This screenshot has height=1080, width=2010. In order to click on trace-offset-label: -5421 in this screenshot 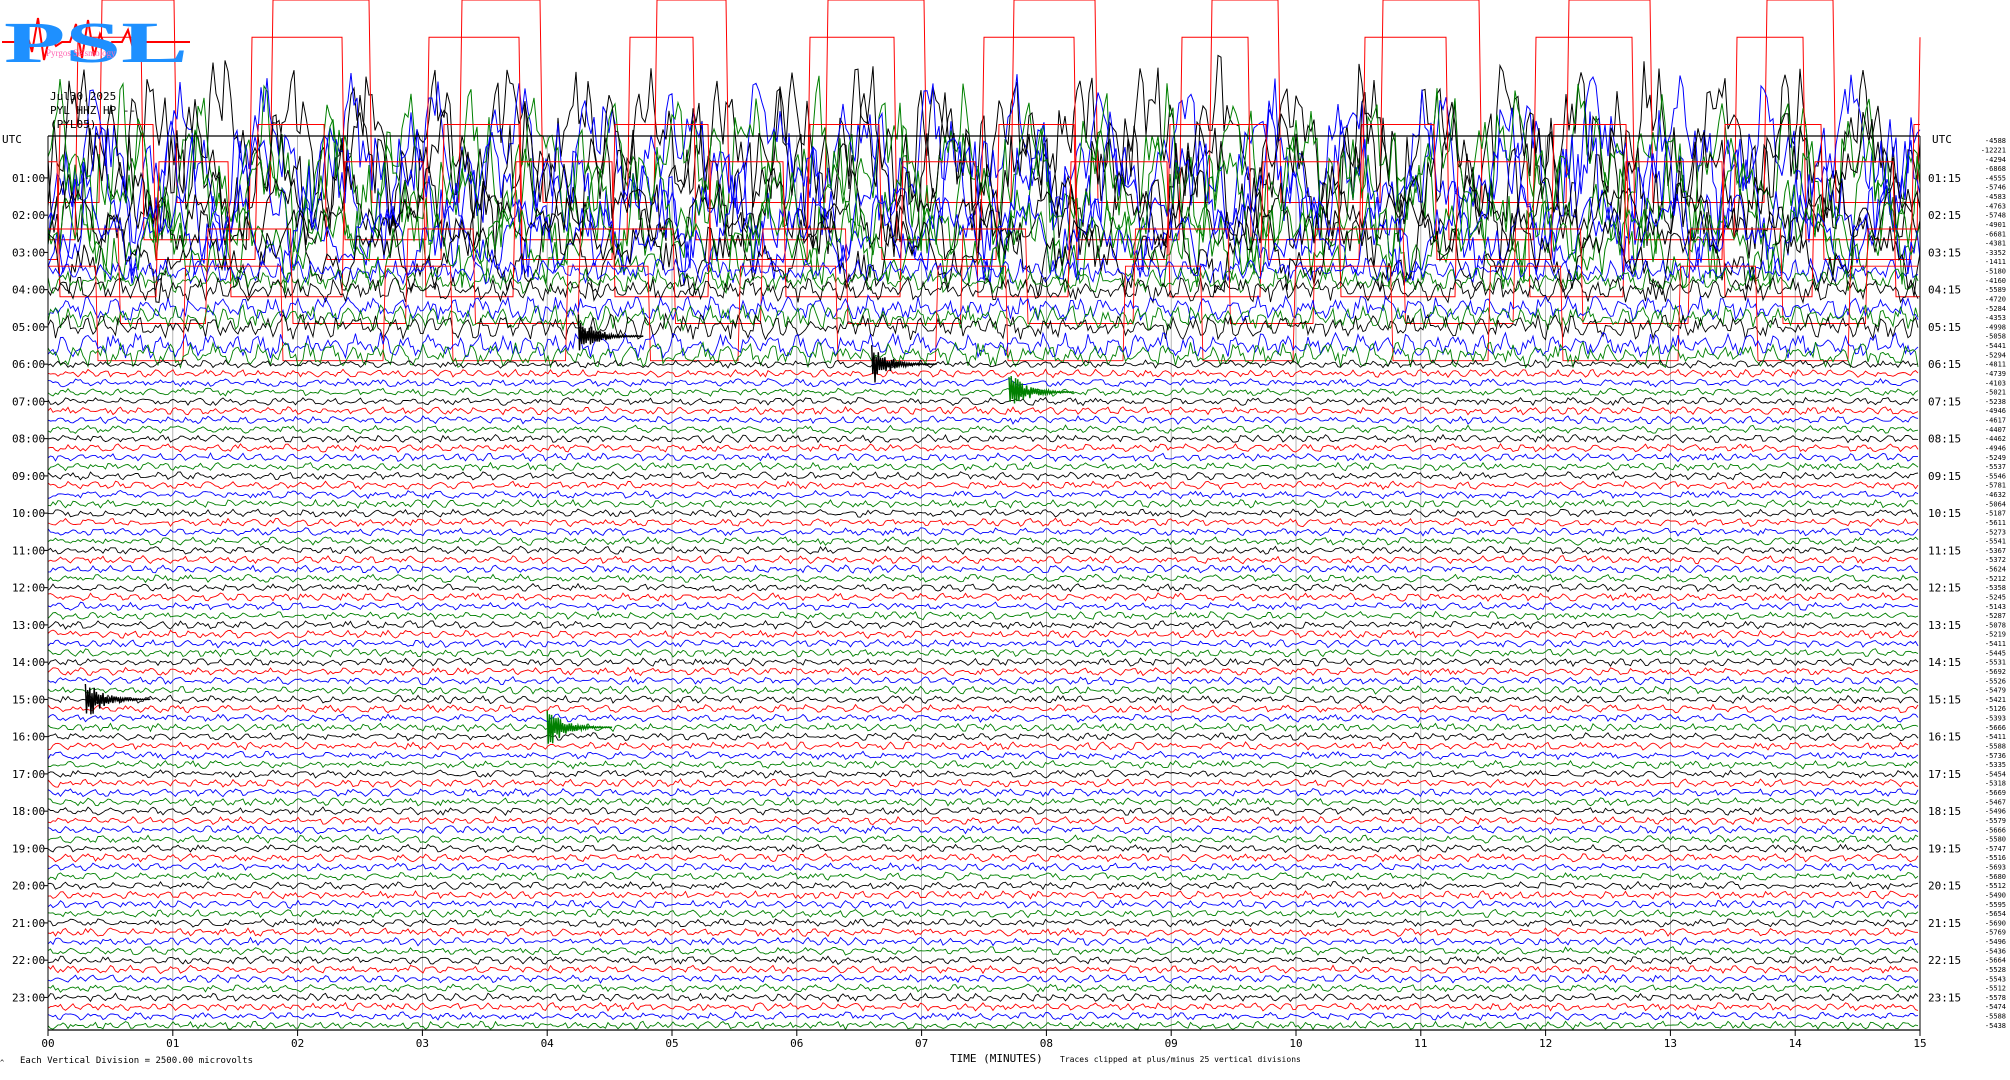, I will do `click(1995, 700)`.